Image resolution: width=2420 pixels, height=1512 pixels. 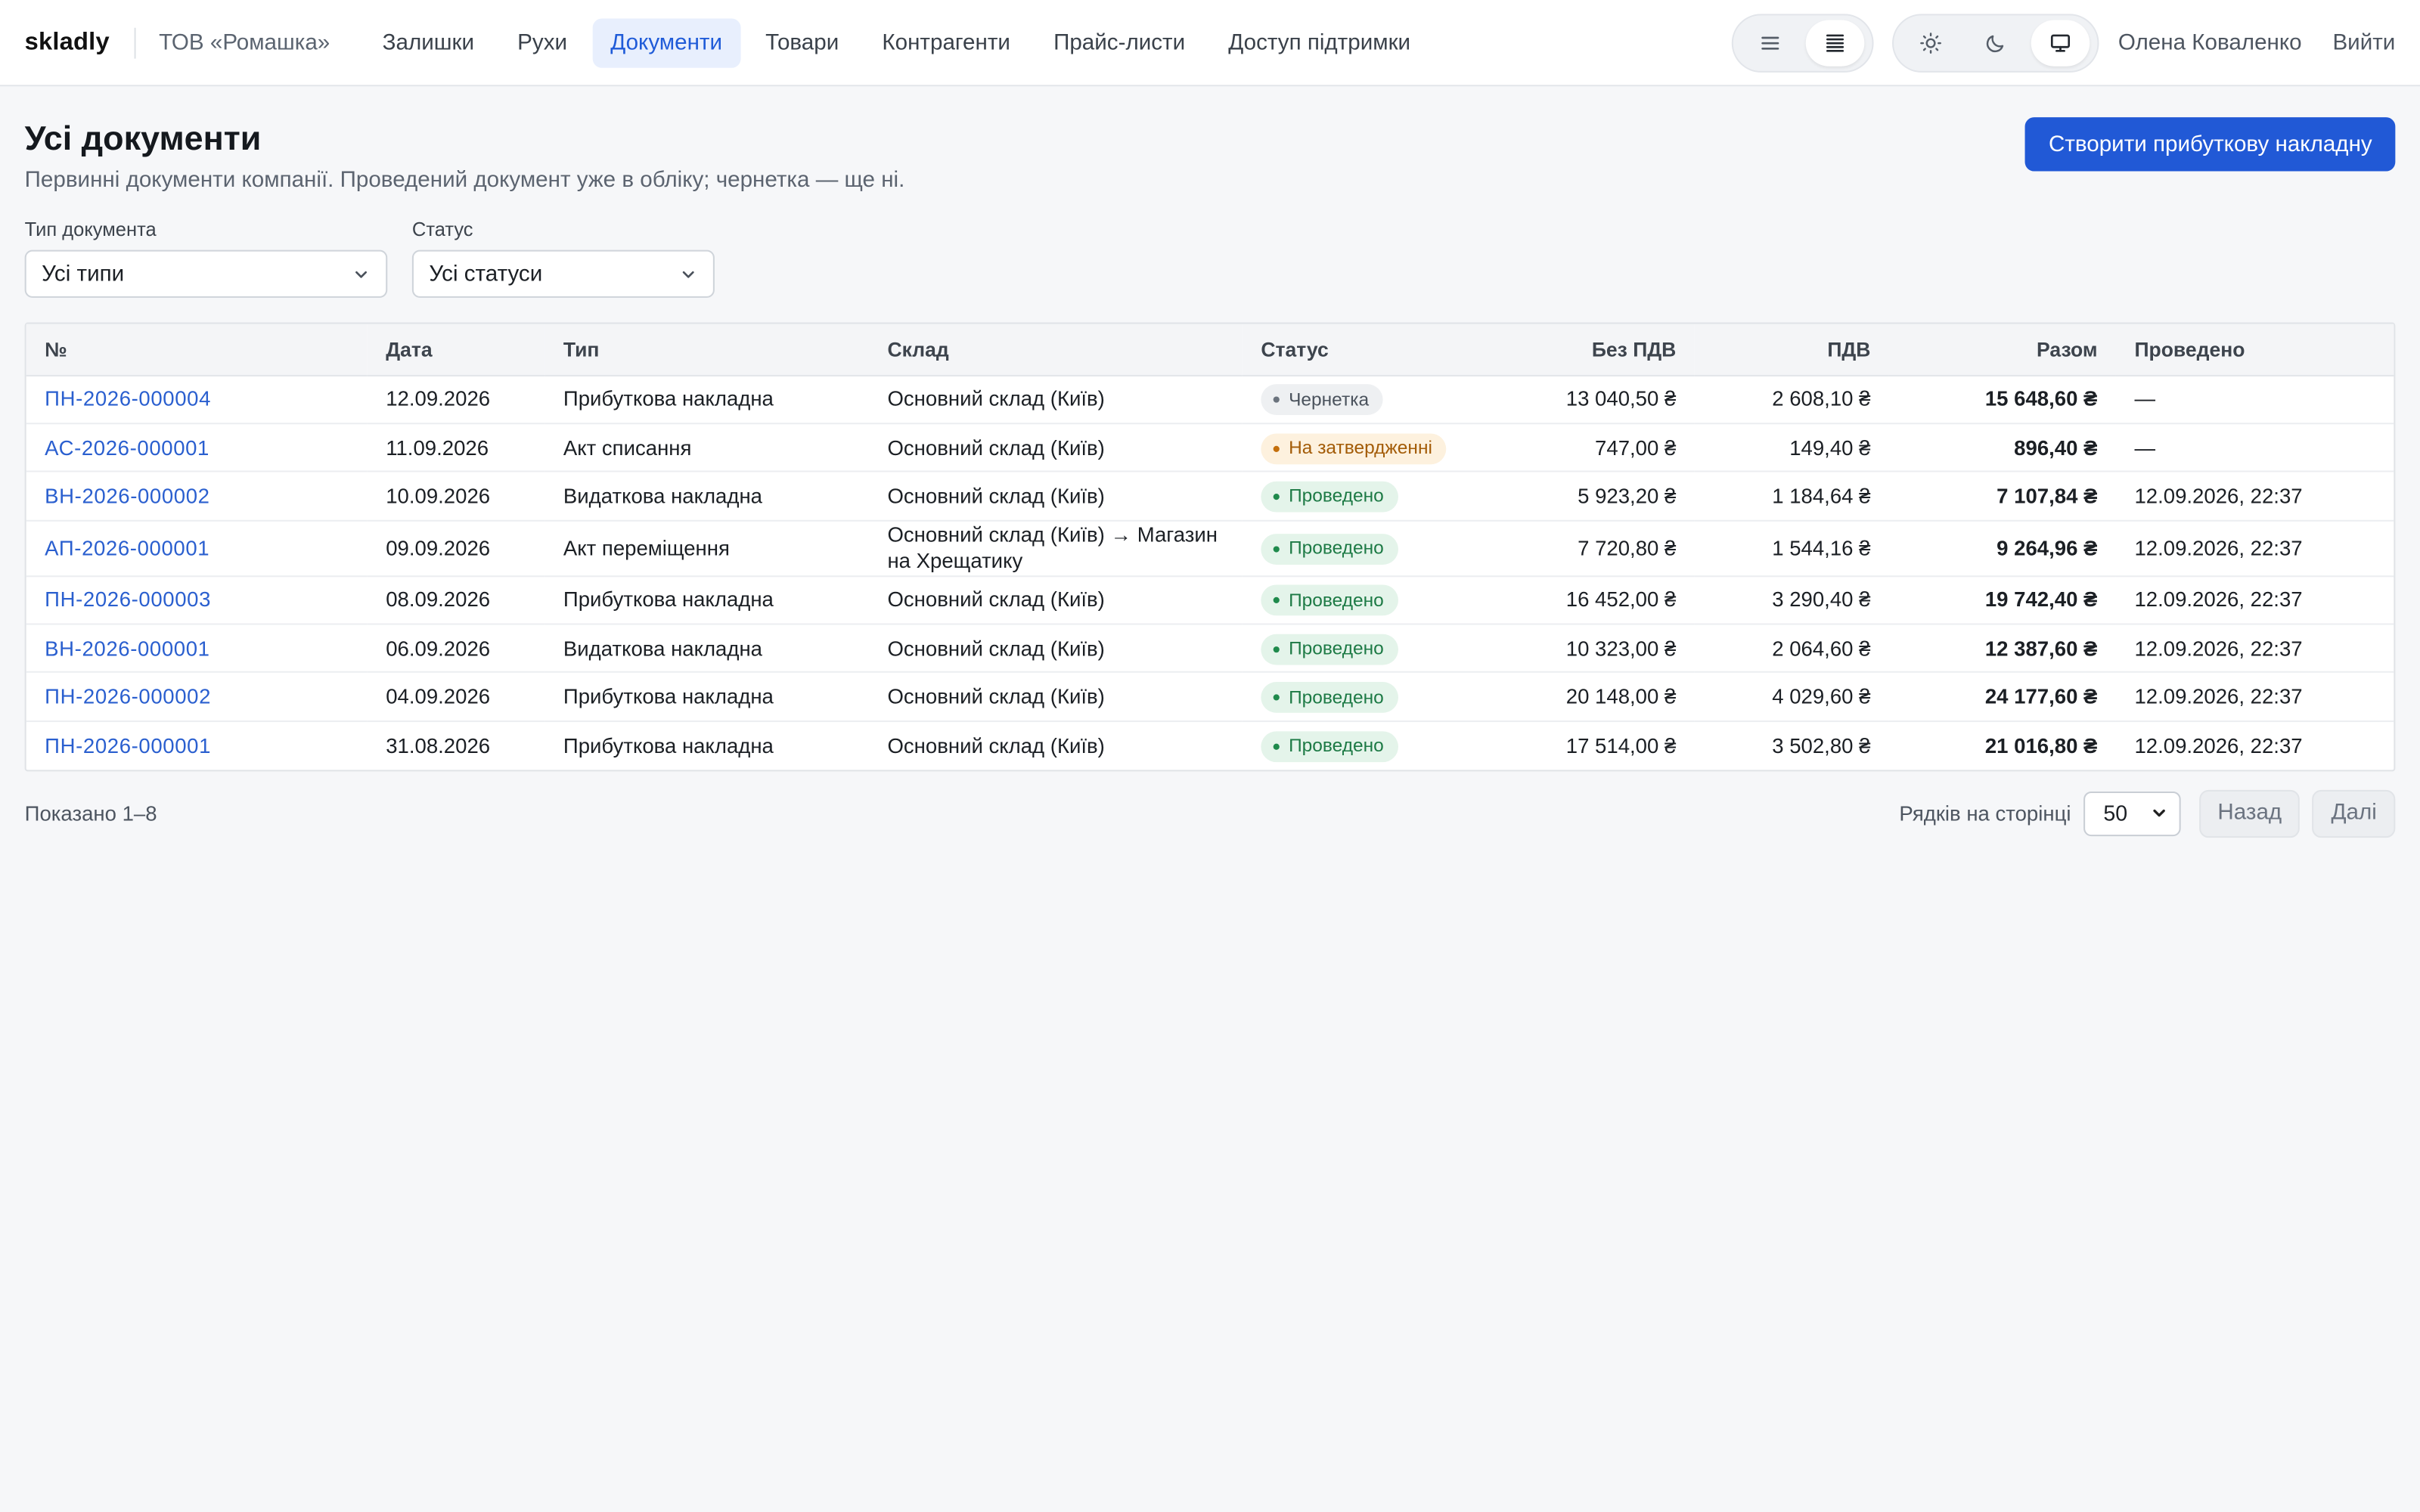 I want to click on sun-icon, so click(x=1931, y=44).